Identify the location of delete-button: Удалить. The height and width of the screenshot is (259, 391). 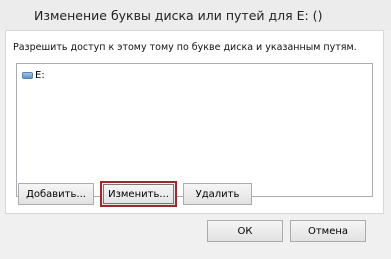
(217, 194).